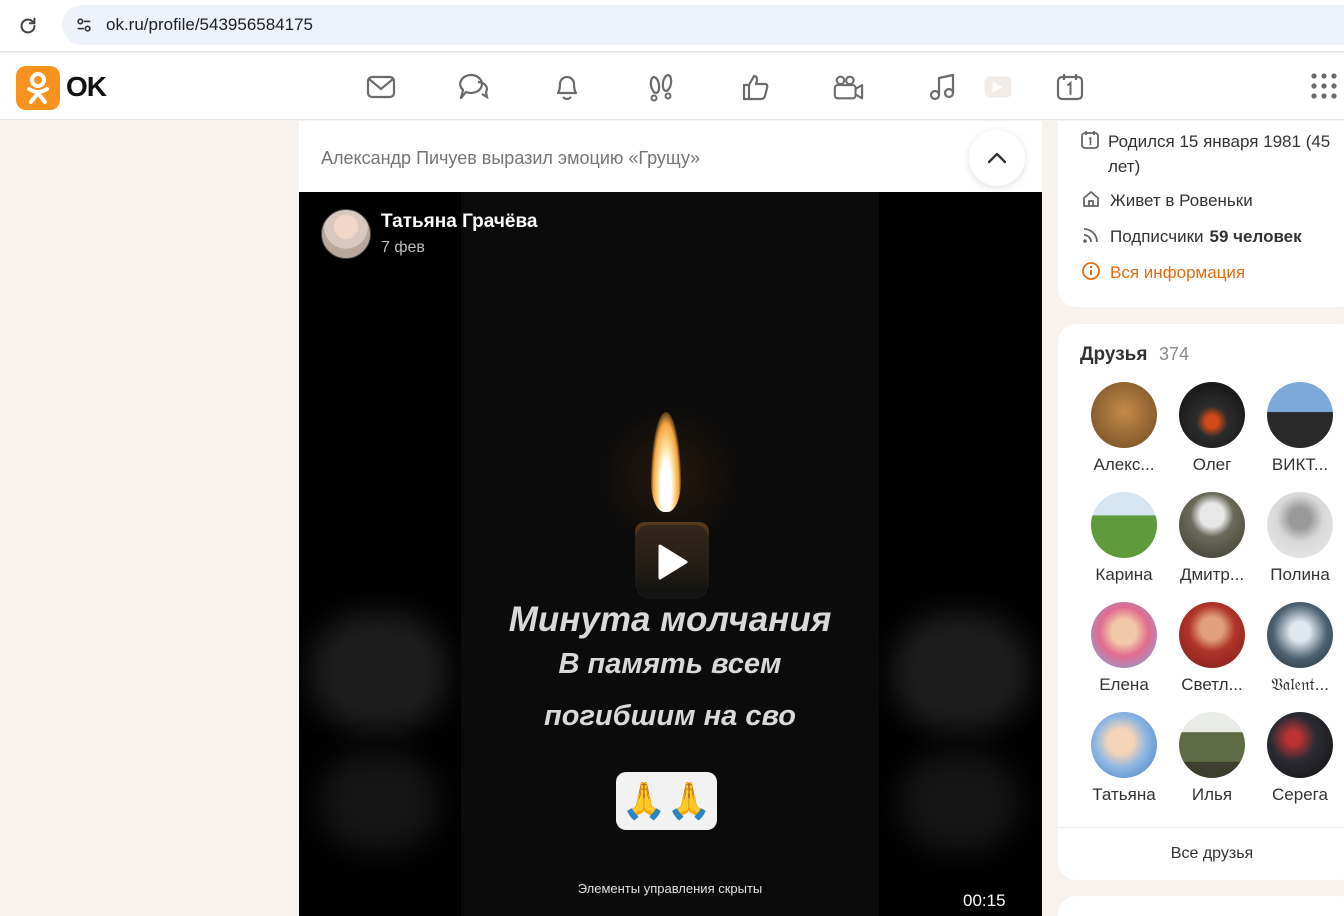 This screenshot has height=916, width=1344. What do you see at coordinates (1177, 272) in the screenshot?
I see `all-info-link: Вся информация` at bounding box center [1177, 272].